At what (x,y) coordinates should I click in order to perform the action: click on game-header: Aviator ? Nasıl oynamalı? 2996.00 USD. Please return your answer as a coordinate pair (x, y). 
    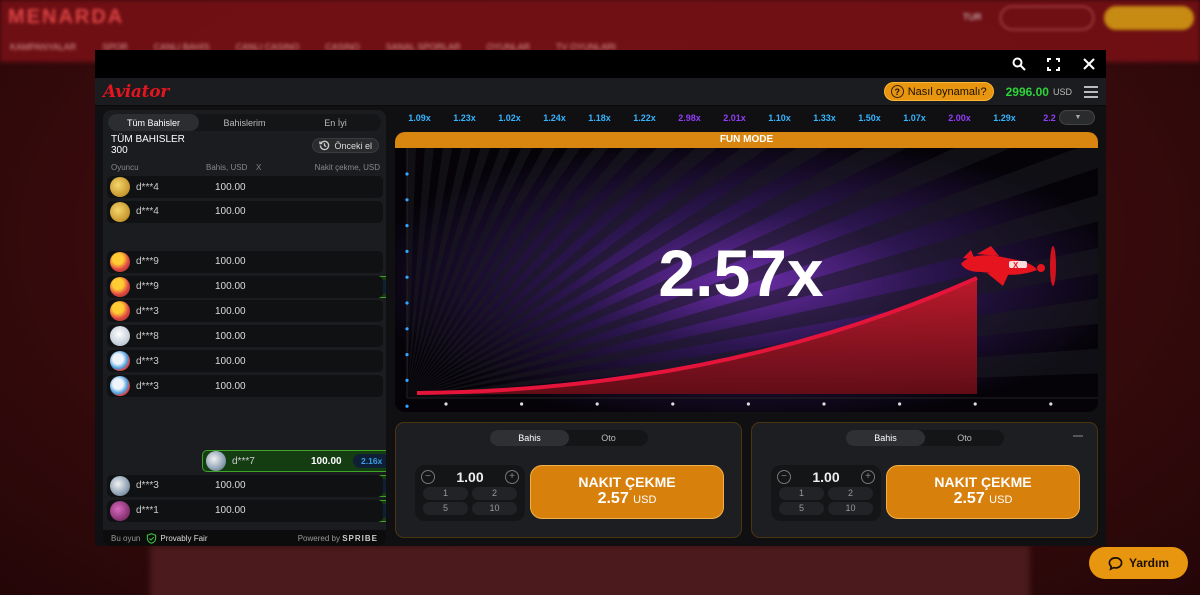
    Looking at the image, I should click on (600, 92).